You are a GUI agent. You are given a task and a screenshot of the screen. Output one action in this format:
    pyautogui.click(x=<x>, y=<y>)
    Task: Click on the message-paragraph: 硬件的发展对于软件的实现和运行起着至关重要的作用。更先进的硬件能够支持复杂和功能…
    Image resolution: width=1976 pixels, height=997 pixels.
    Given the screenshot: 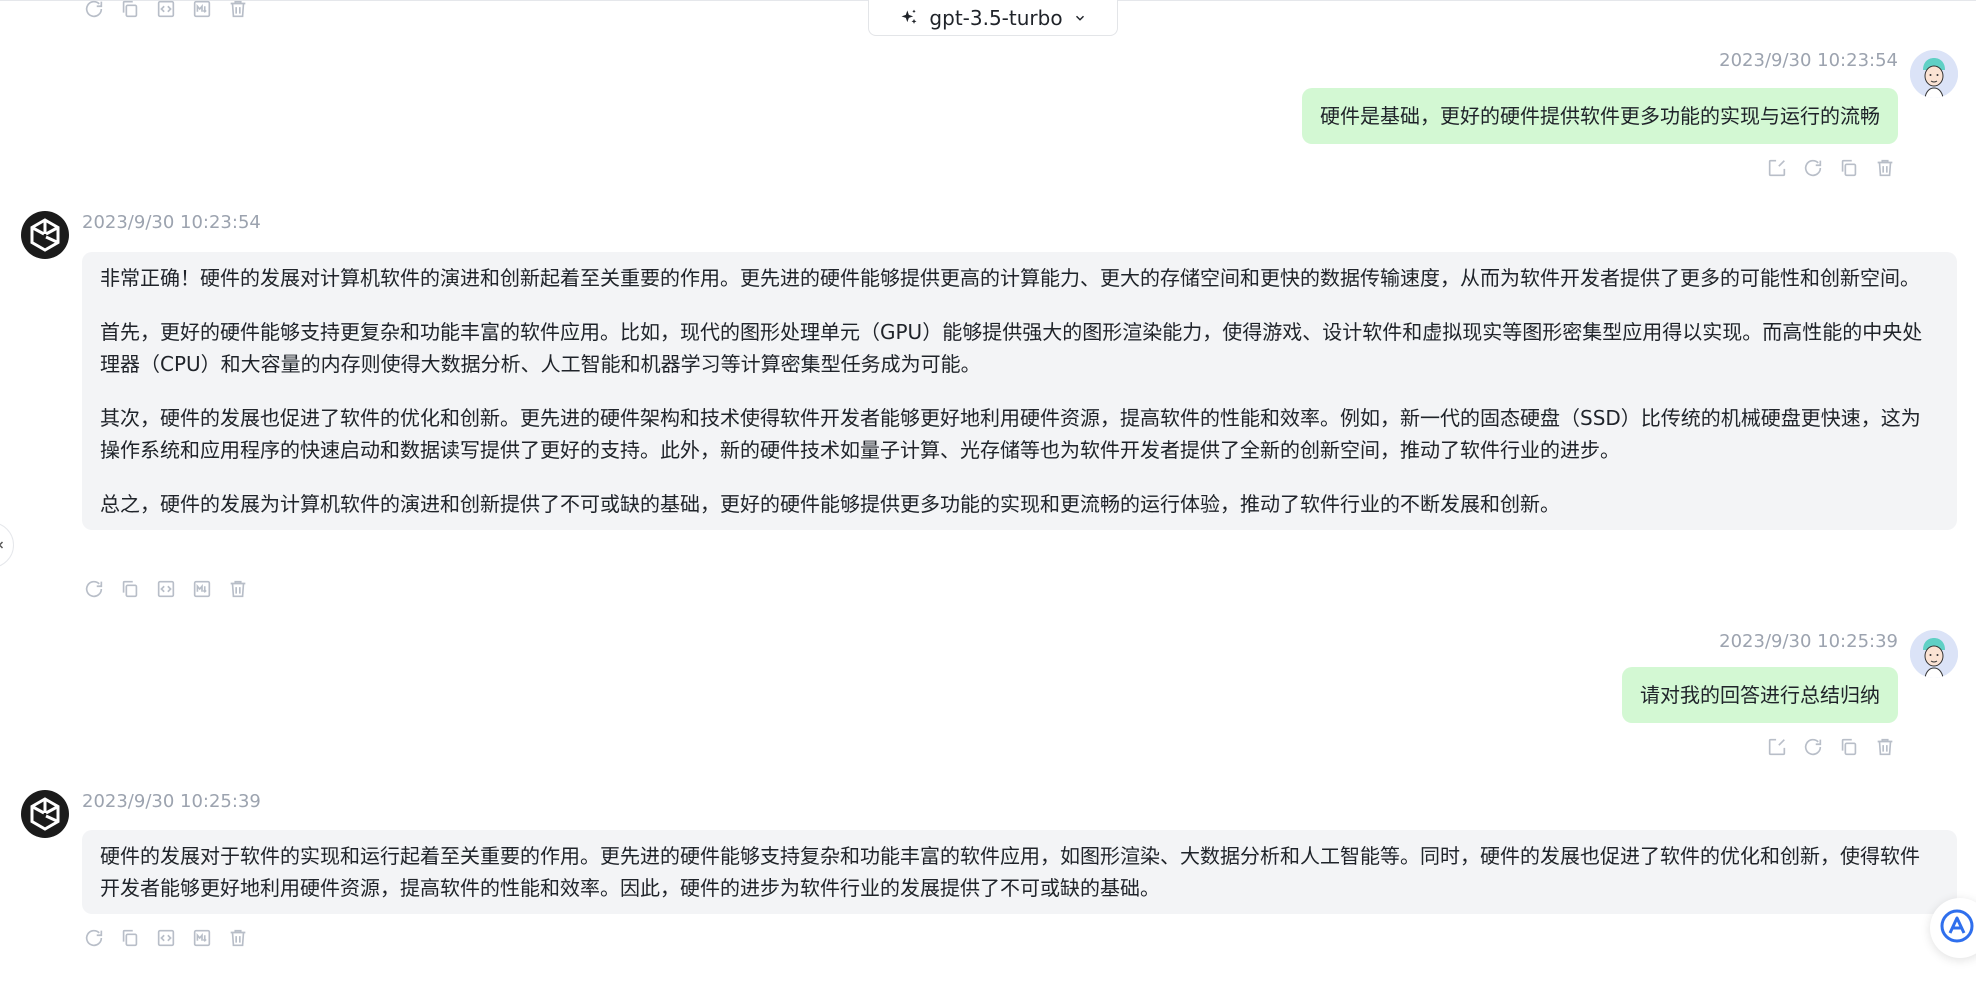 What is the action you would take?
    pyautogui.click(x=1010, y=872)
    